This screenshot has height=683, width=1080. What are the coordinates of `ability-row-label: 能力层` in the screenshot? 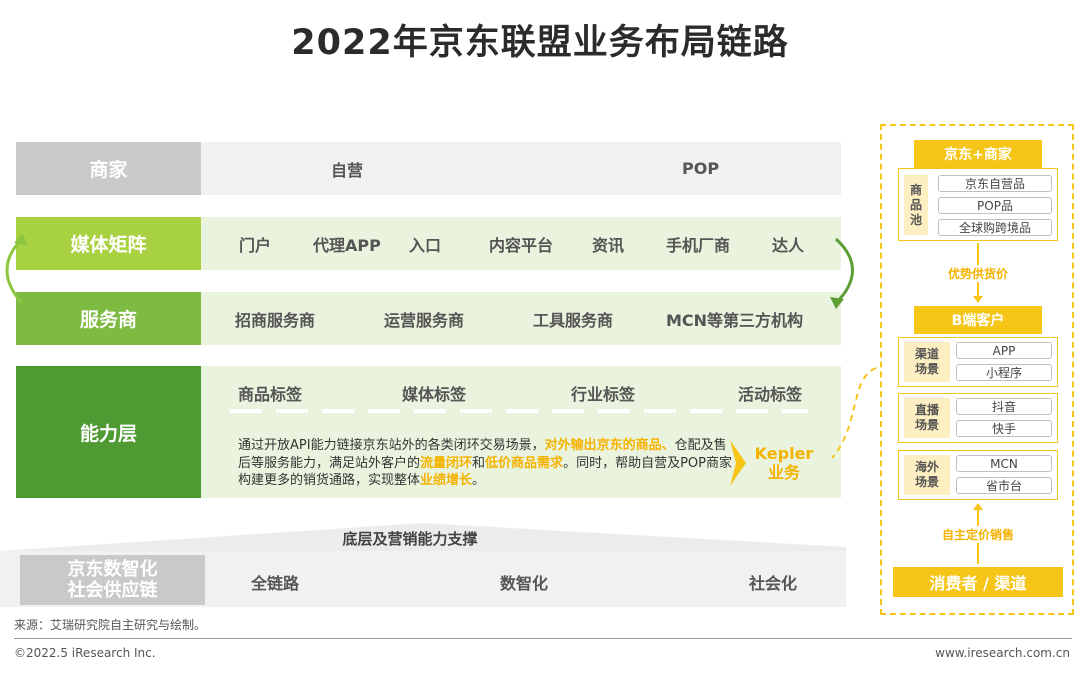 It's located at (108, 432).